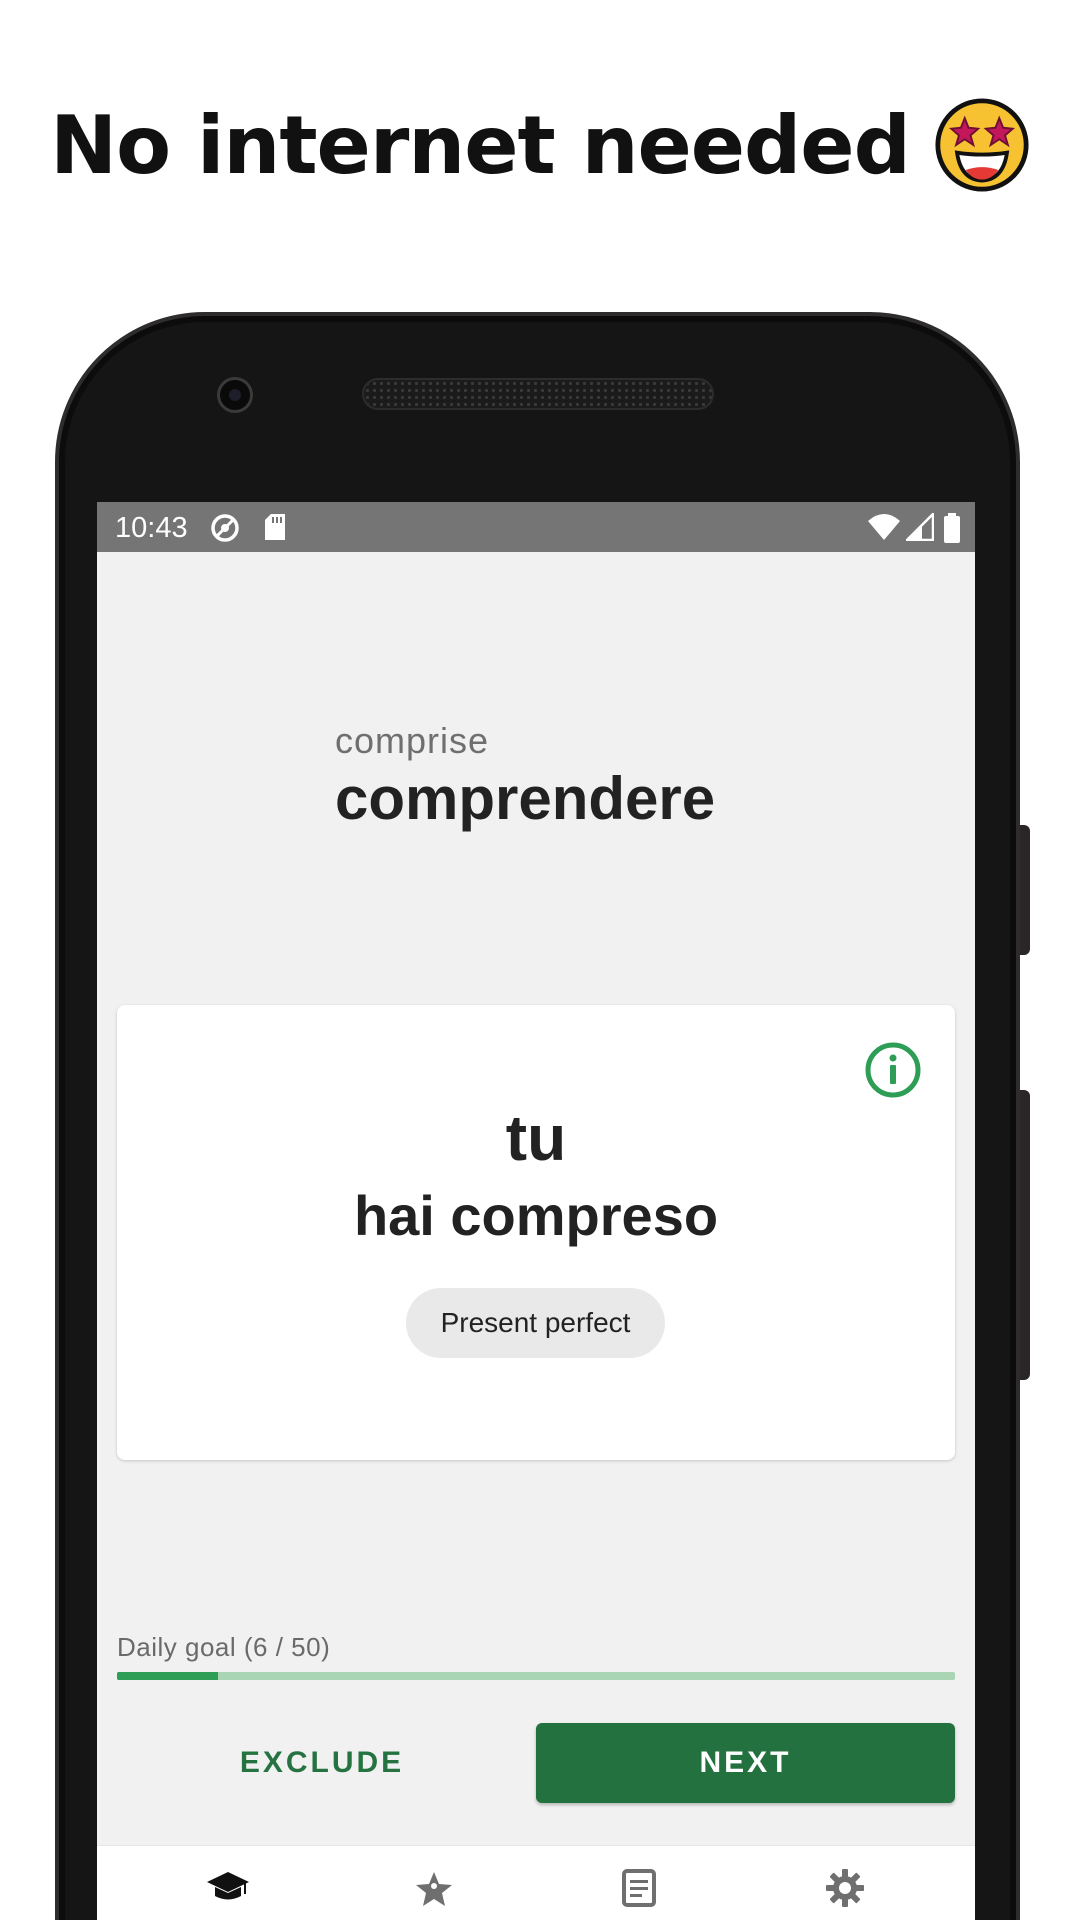 The height and width of the screenshot is (1920, 1080). Describe the element at coordinates (845, 1888) in the screenshot. I see `gear-icon` at that location.